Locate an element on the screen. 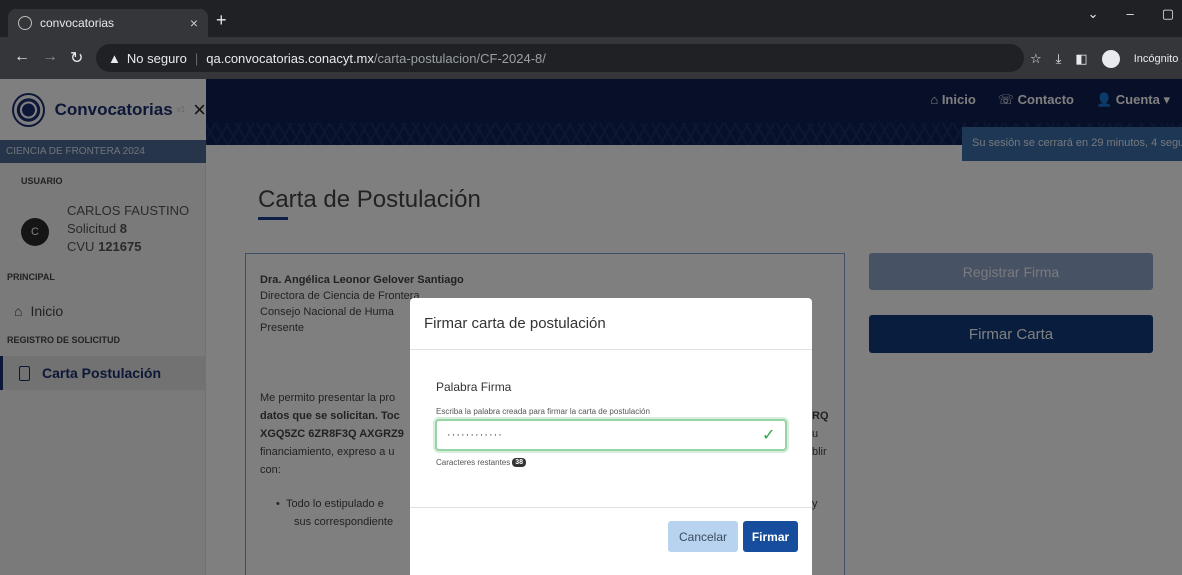 The image size is (1182, 575). sign-button: Firmar is located at coordinates (770, 536).